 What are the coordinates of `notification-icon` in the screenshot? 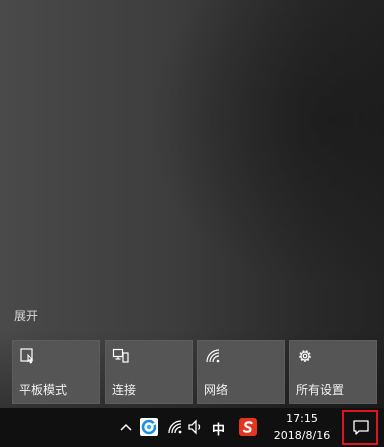 It's located at (361, 427).